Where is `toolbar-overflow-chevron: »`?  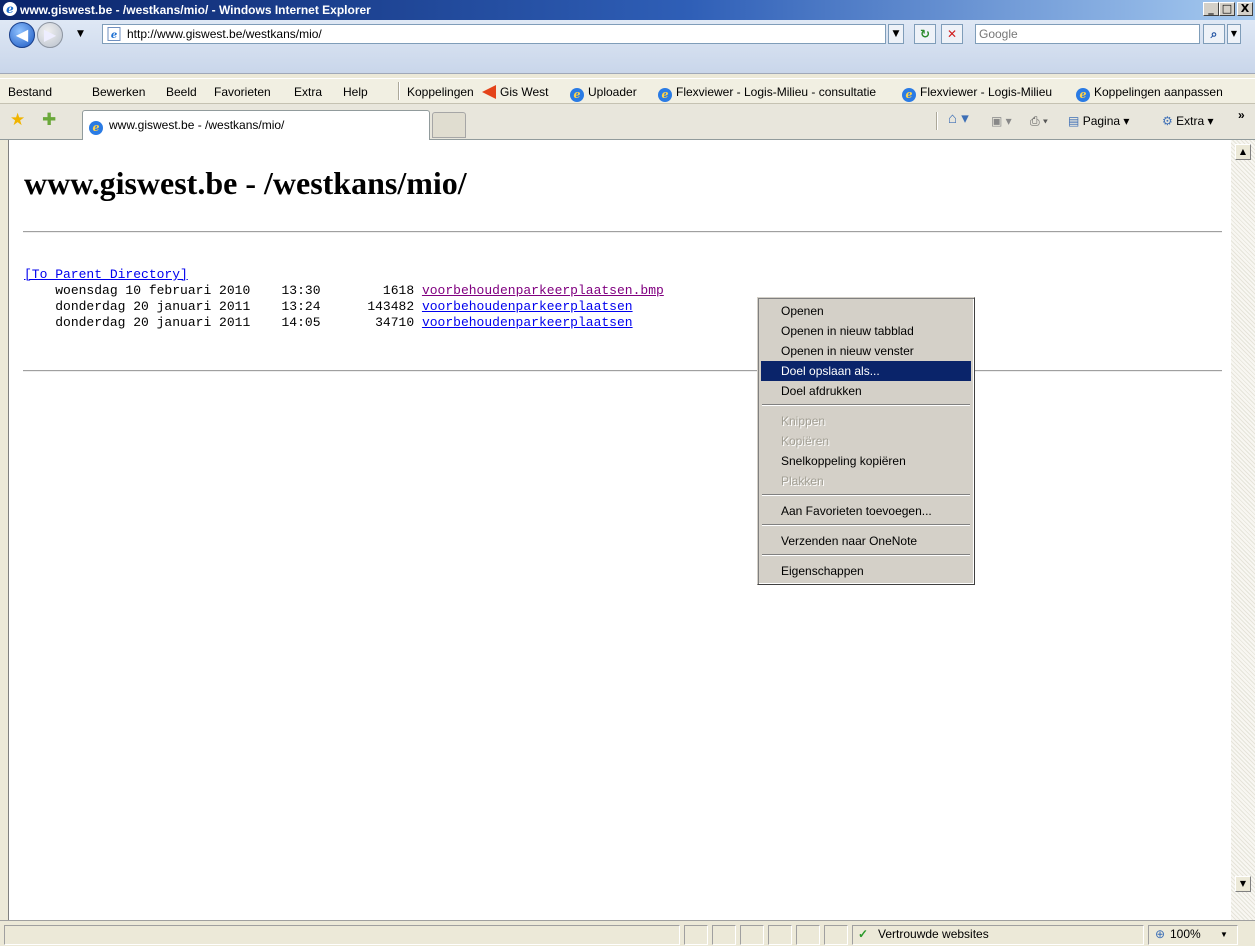 toolbar-overflow-chevron: » is located at coordinates (1241, 115).